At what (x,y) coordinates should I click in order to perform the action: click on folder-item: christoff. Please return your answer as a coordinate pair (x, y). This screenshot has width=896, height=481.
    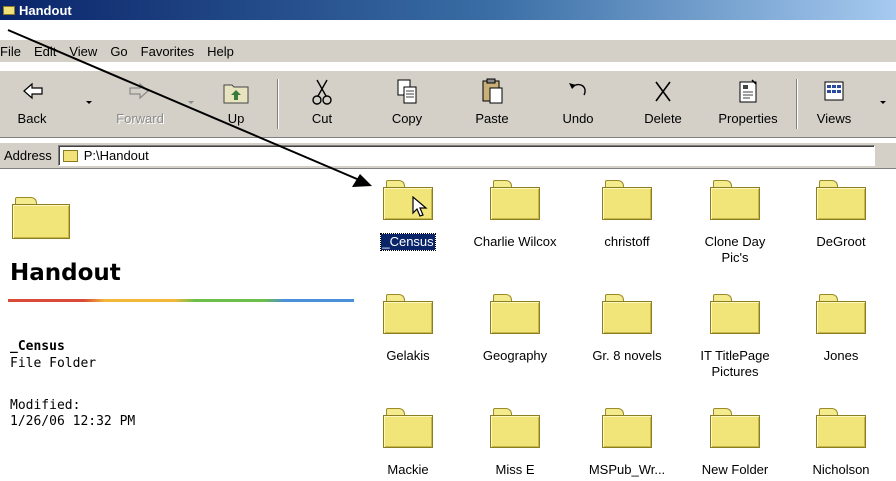
    Looking at the image, I should click on (627, 215).